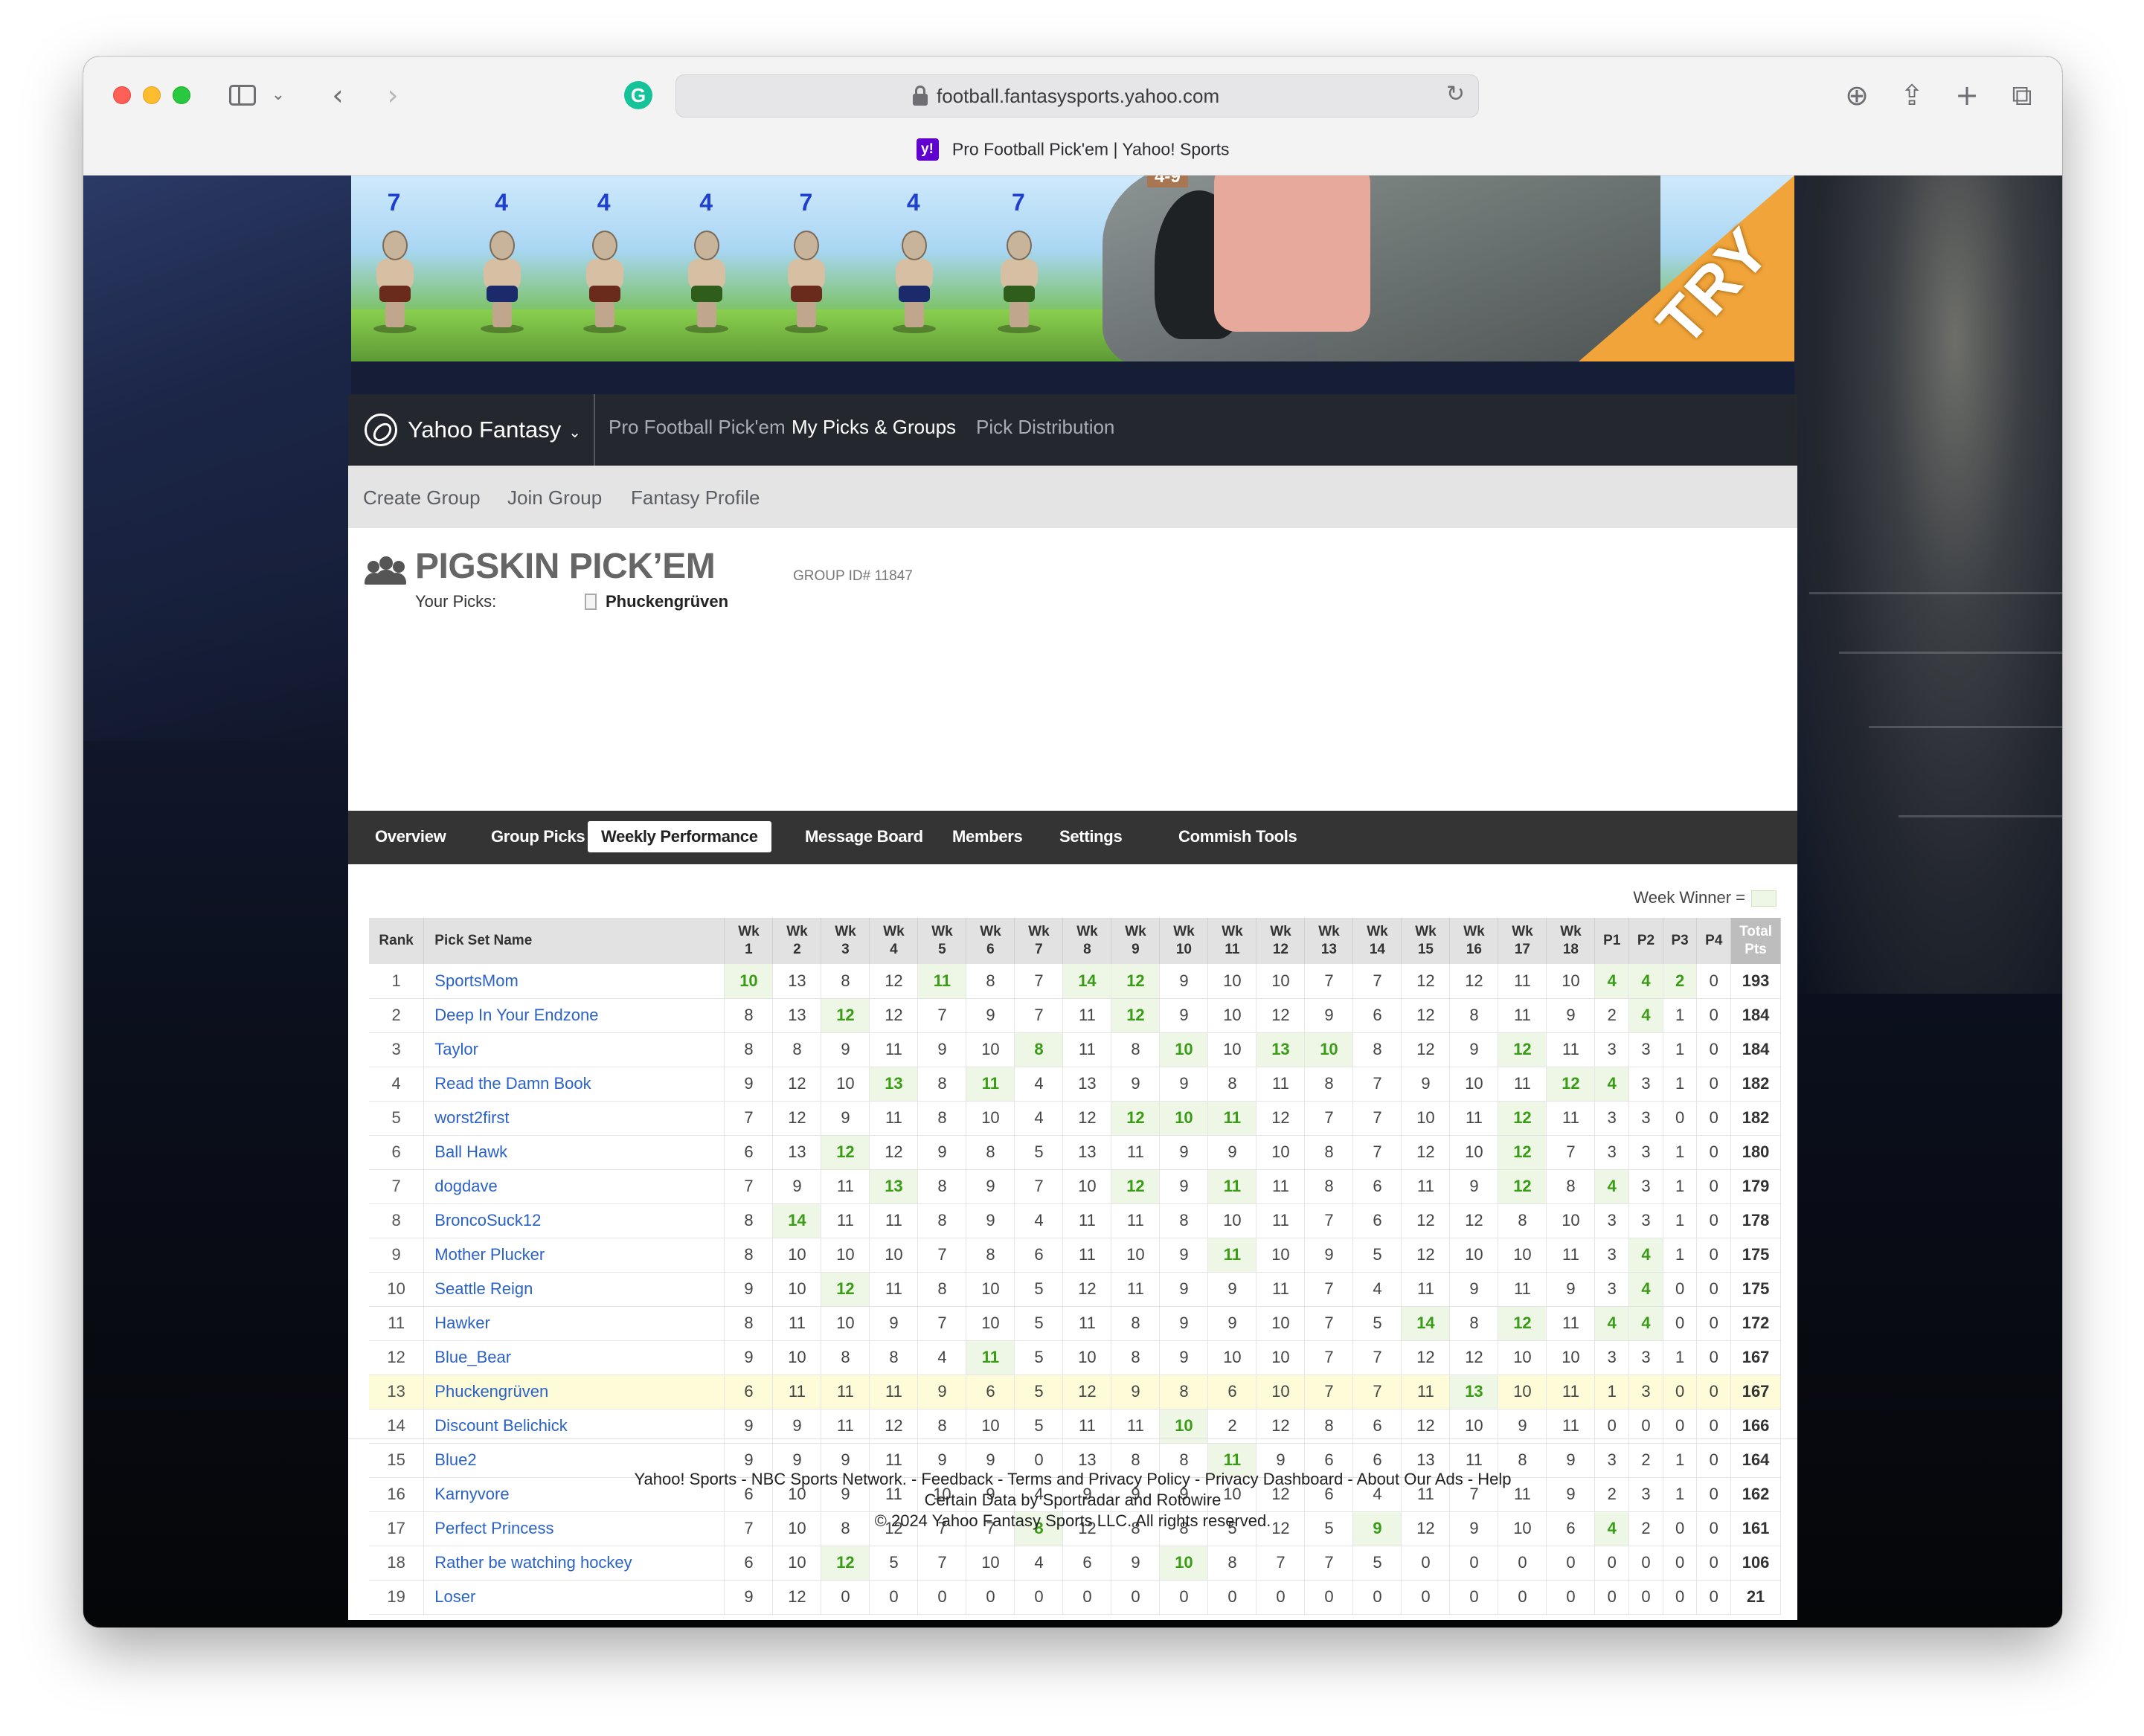 Image resolution: width=2144 pixels, height=1736 pixels. I want to click on tab-members: Members, so click(987, 836).